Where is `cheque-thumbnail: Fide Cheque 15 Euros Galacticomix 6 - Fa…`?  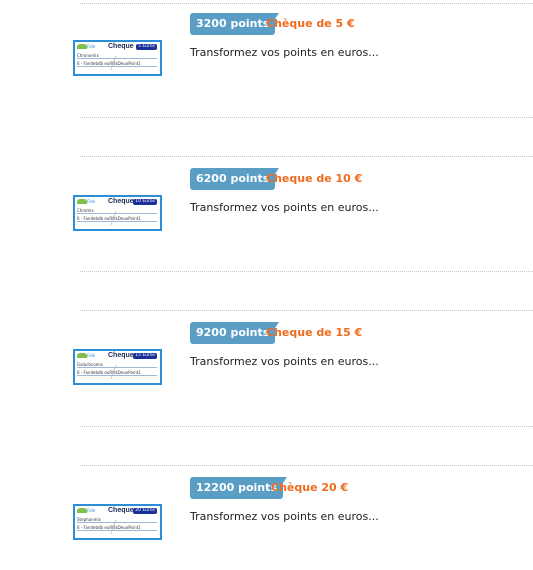 cheque-thumbnail: Fide Cheque 15 Euros Galacticomix 6 - Fa… is located at coordinates (117, 367).